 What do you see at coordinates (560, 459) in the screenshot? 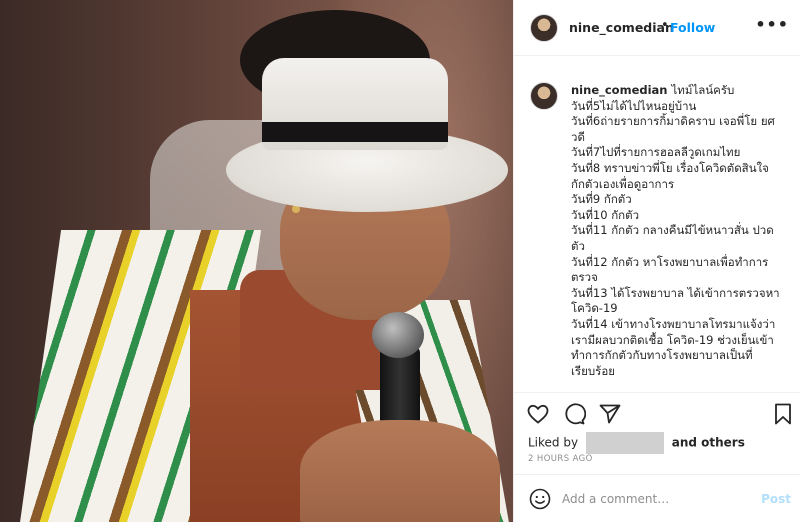
I see `post-timestamp: 2 HOURS AGO` at bounding box center [560, 459].